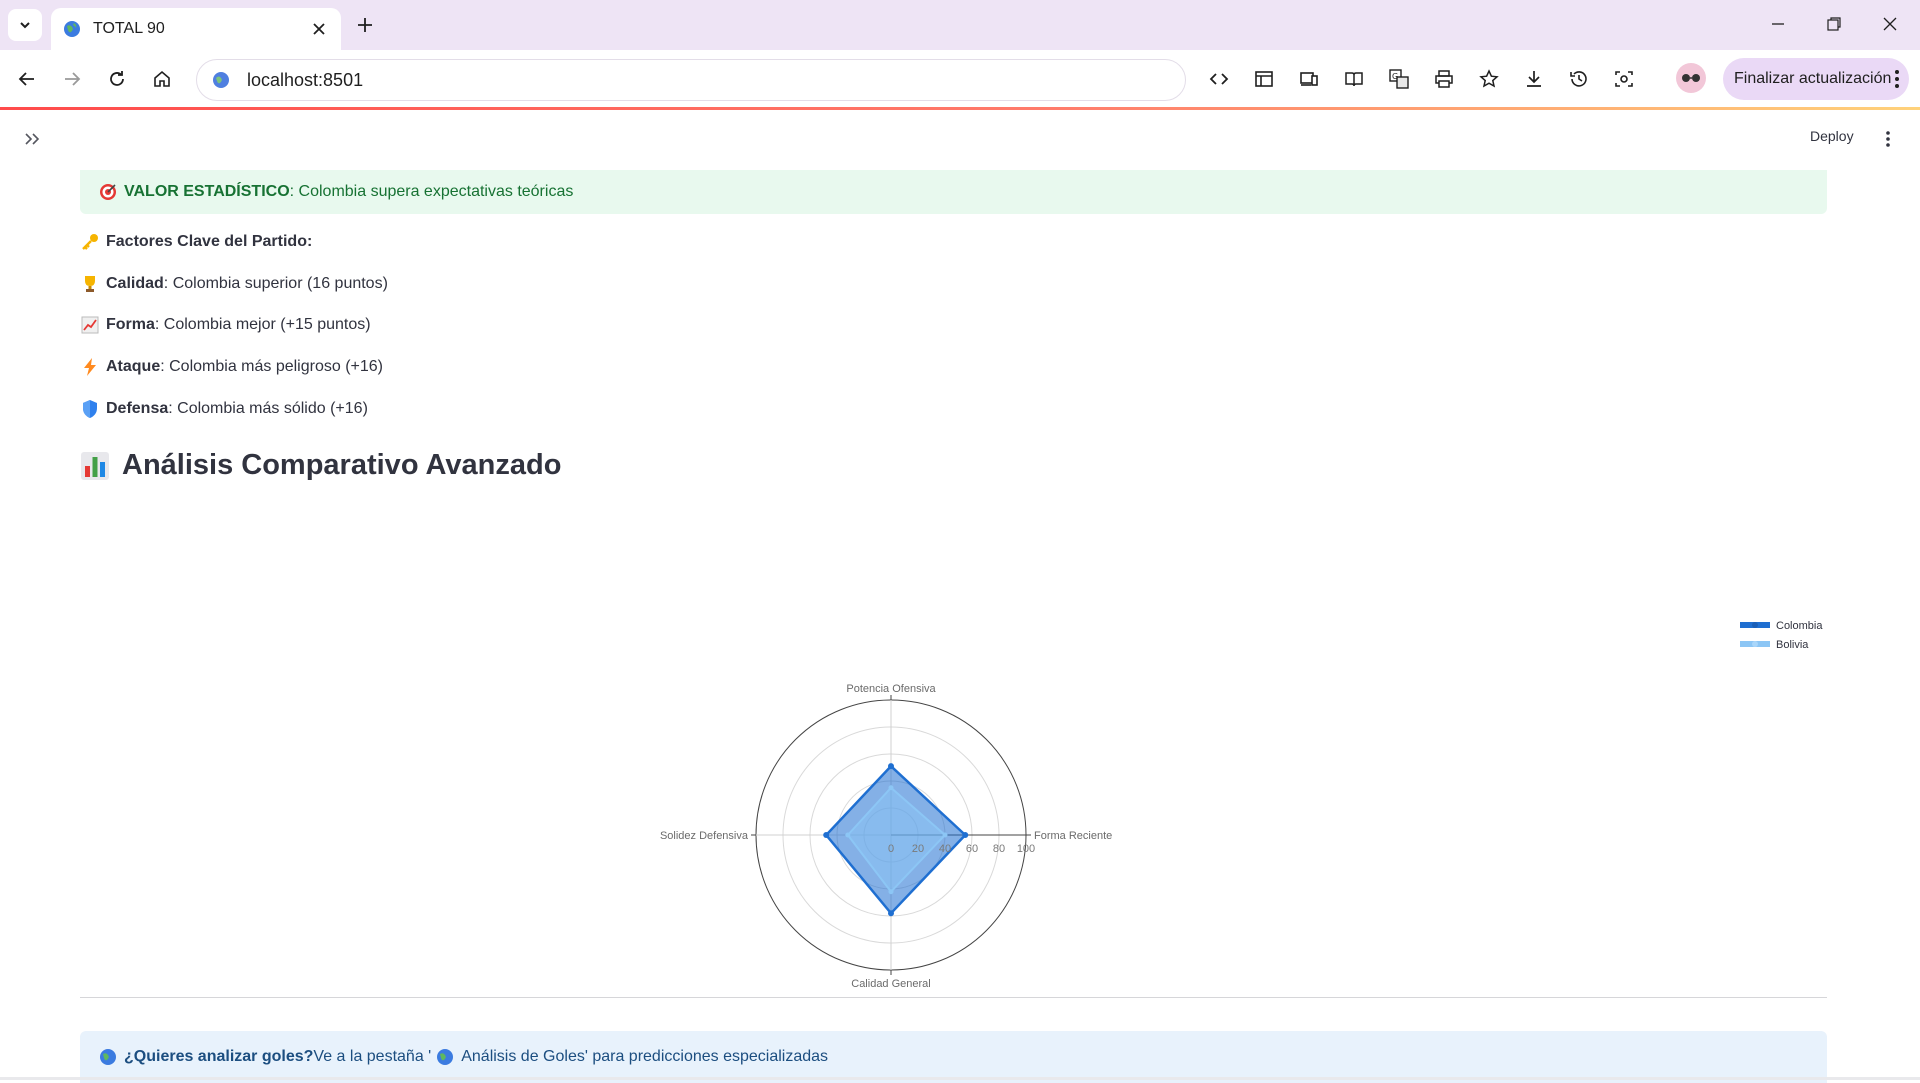 This screenshot has height=1083, width=1920. I want to click on site-info-icon, so click(221, 80).